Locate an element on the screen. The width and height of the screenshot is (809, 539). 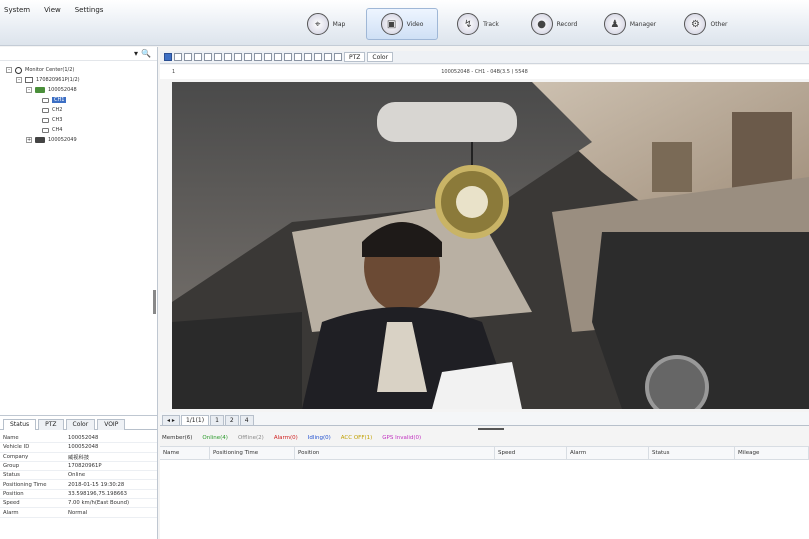
tab-channel: 1 is located at coordinates (217, 420).